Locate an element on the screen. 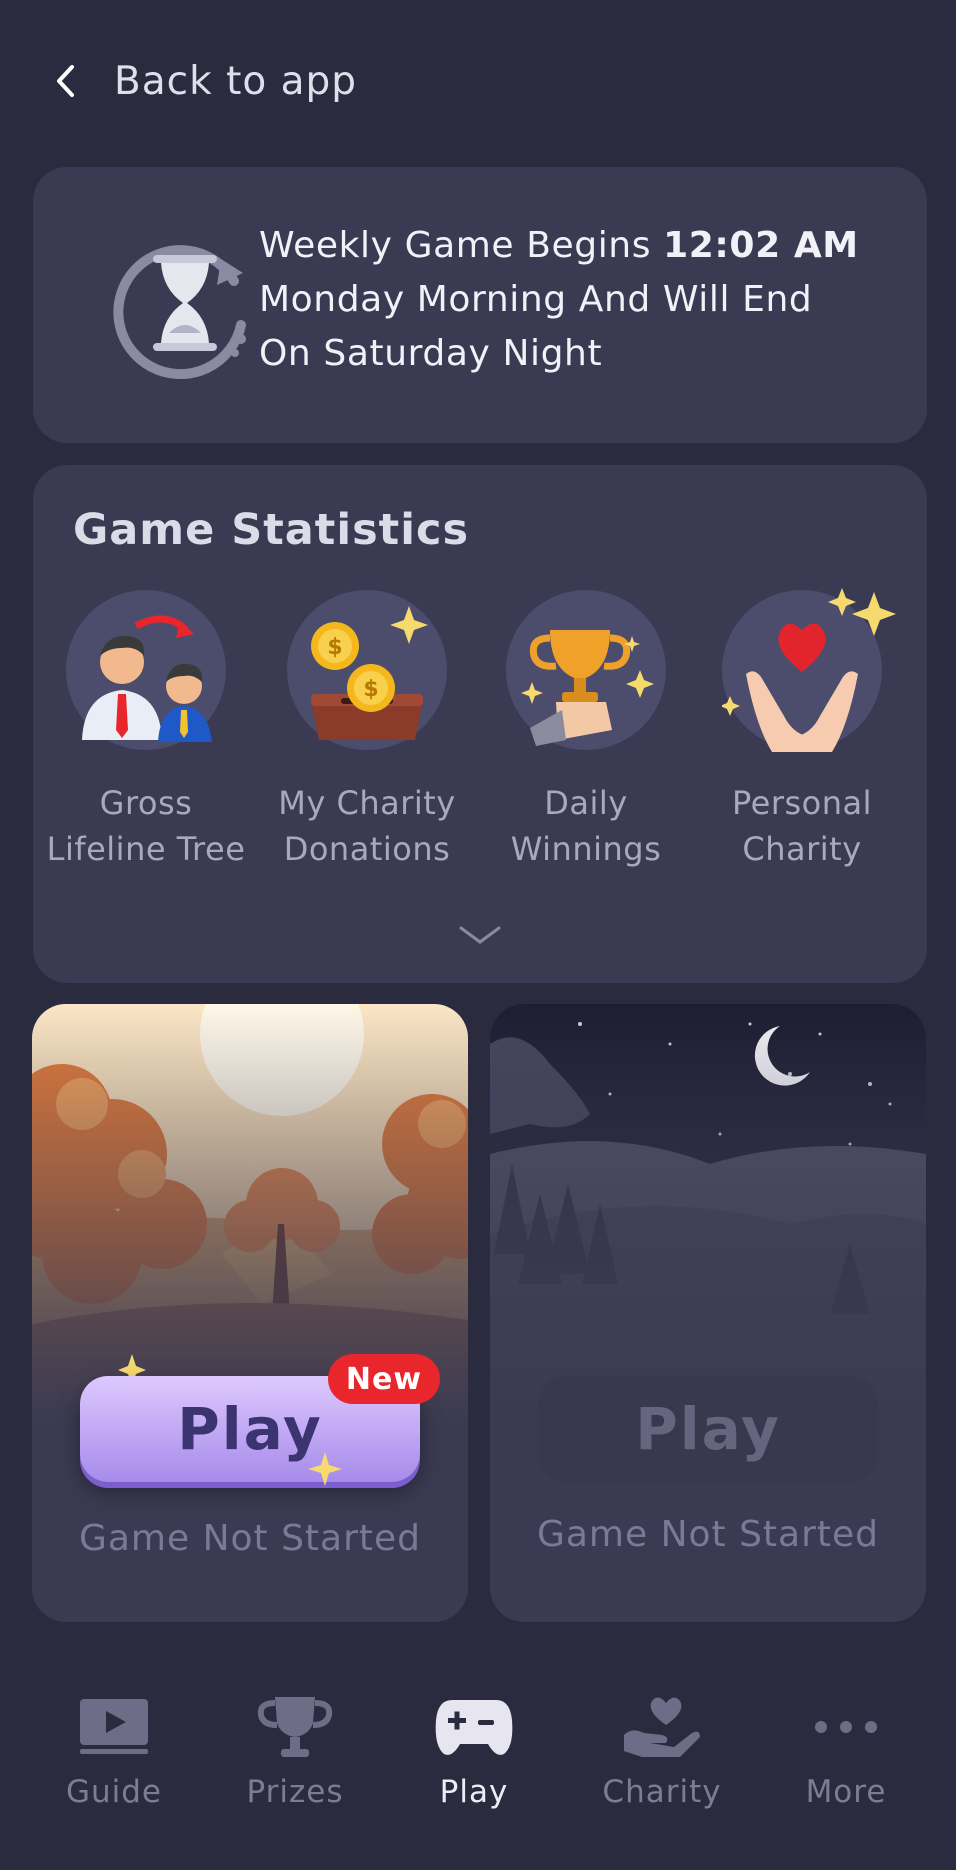 The image size is (956, 1870). stat-label-line2: Charity is located at coordinates (802, 849).